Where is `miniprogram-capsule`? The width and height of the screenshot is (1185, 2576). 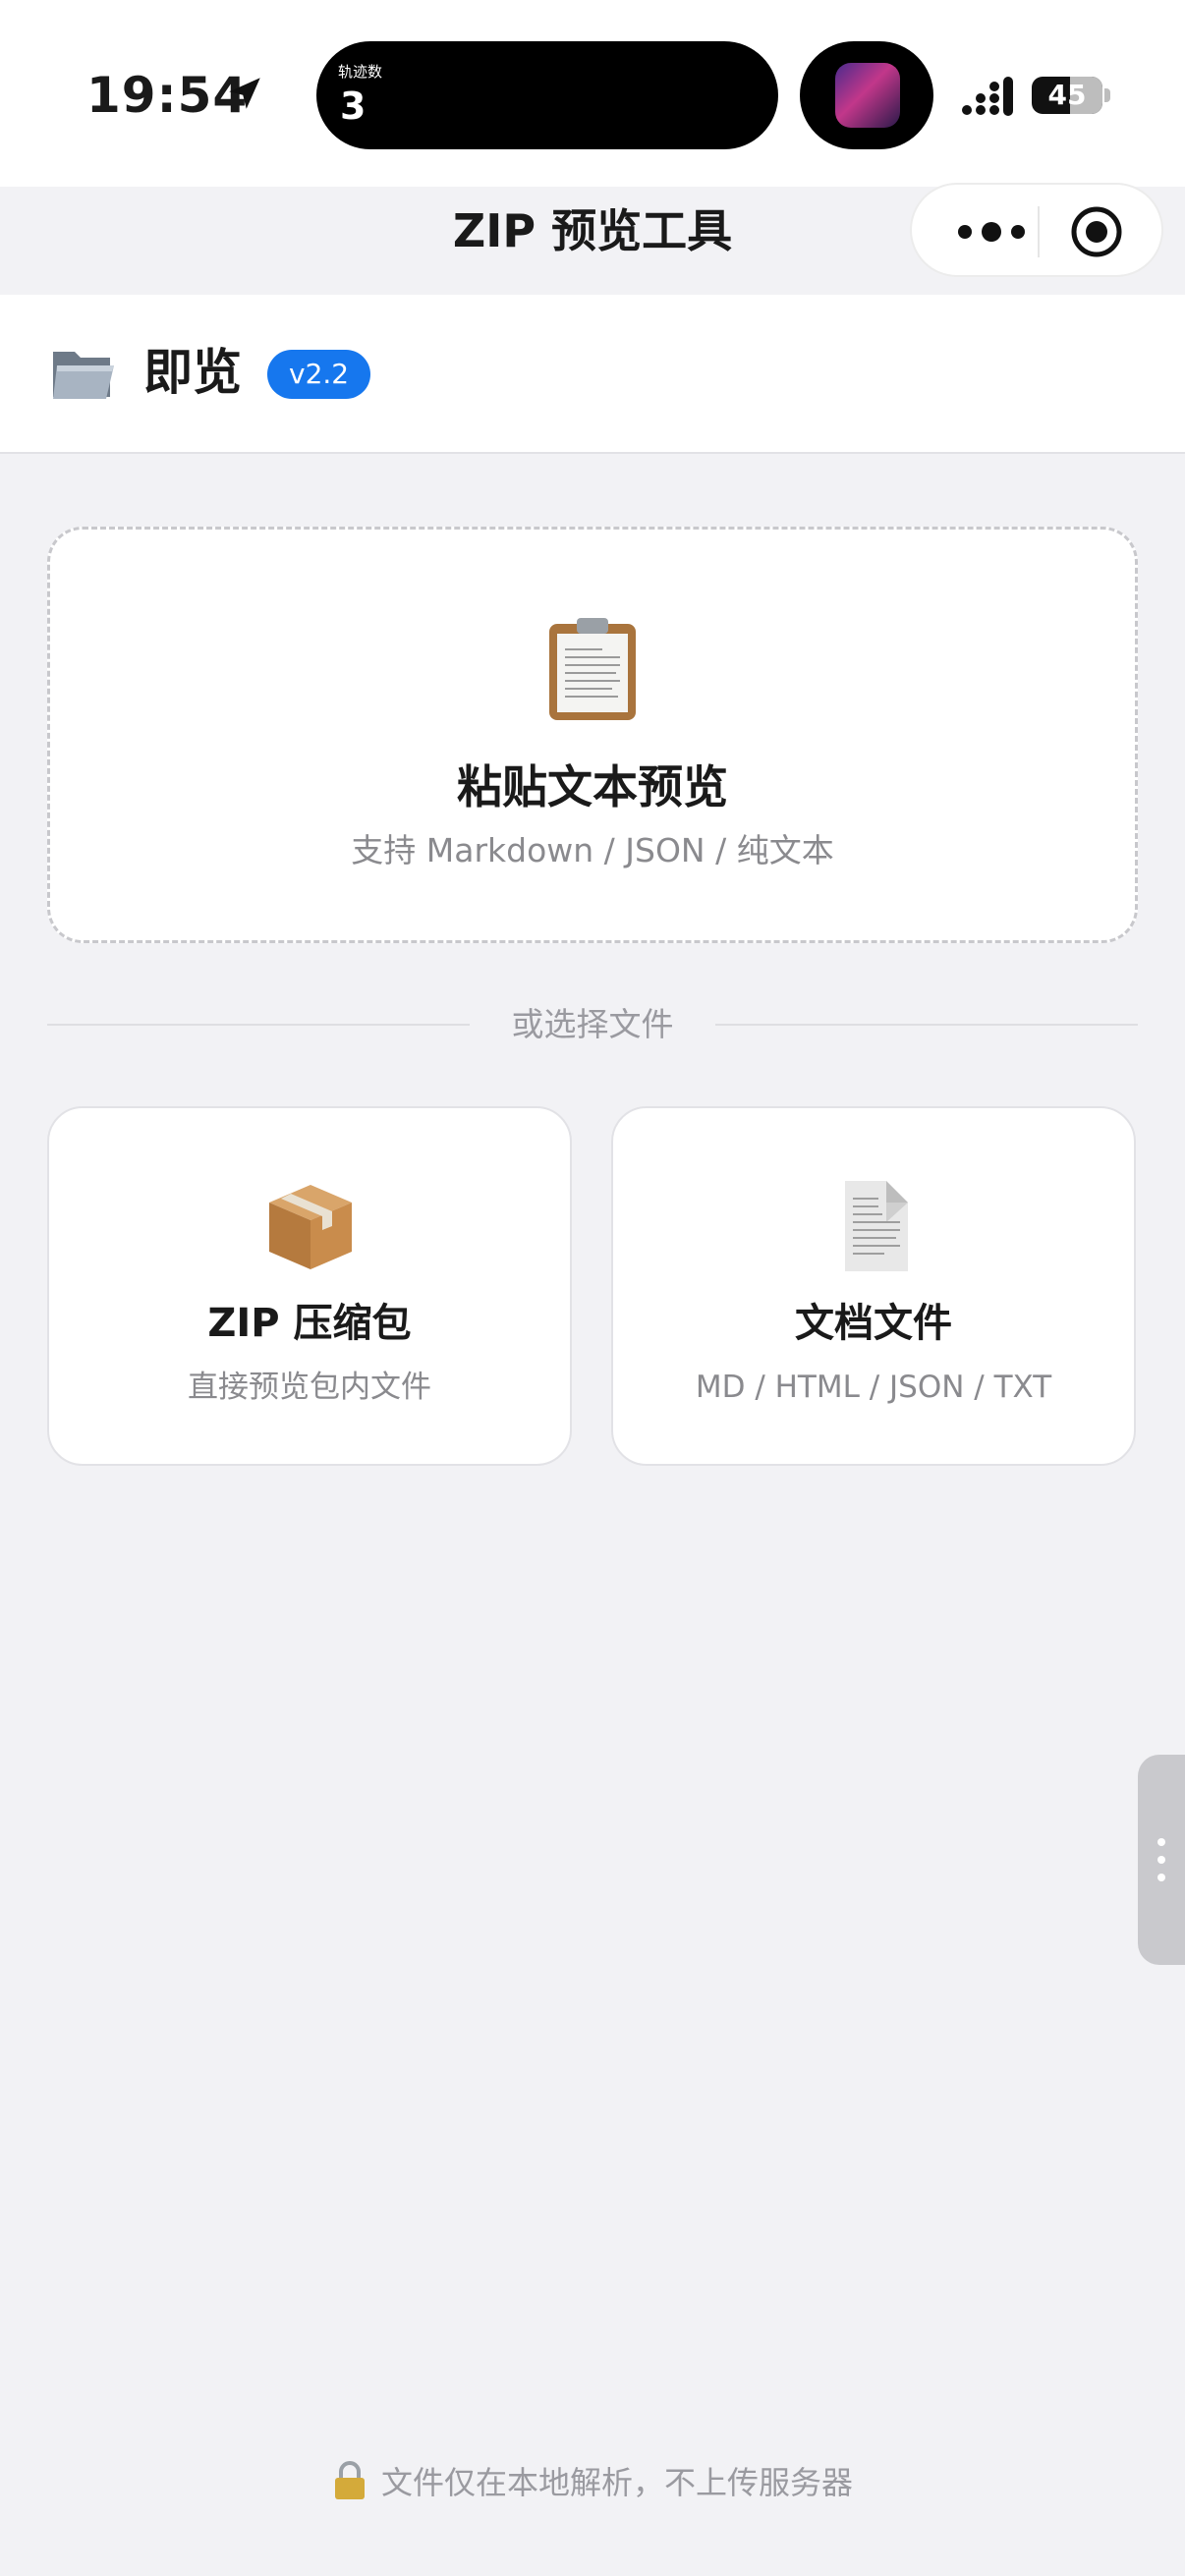 miniprogram-capsule is located at coordinates (1037, 230).